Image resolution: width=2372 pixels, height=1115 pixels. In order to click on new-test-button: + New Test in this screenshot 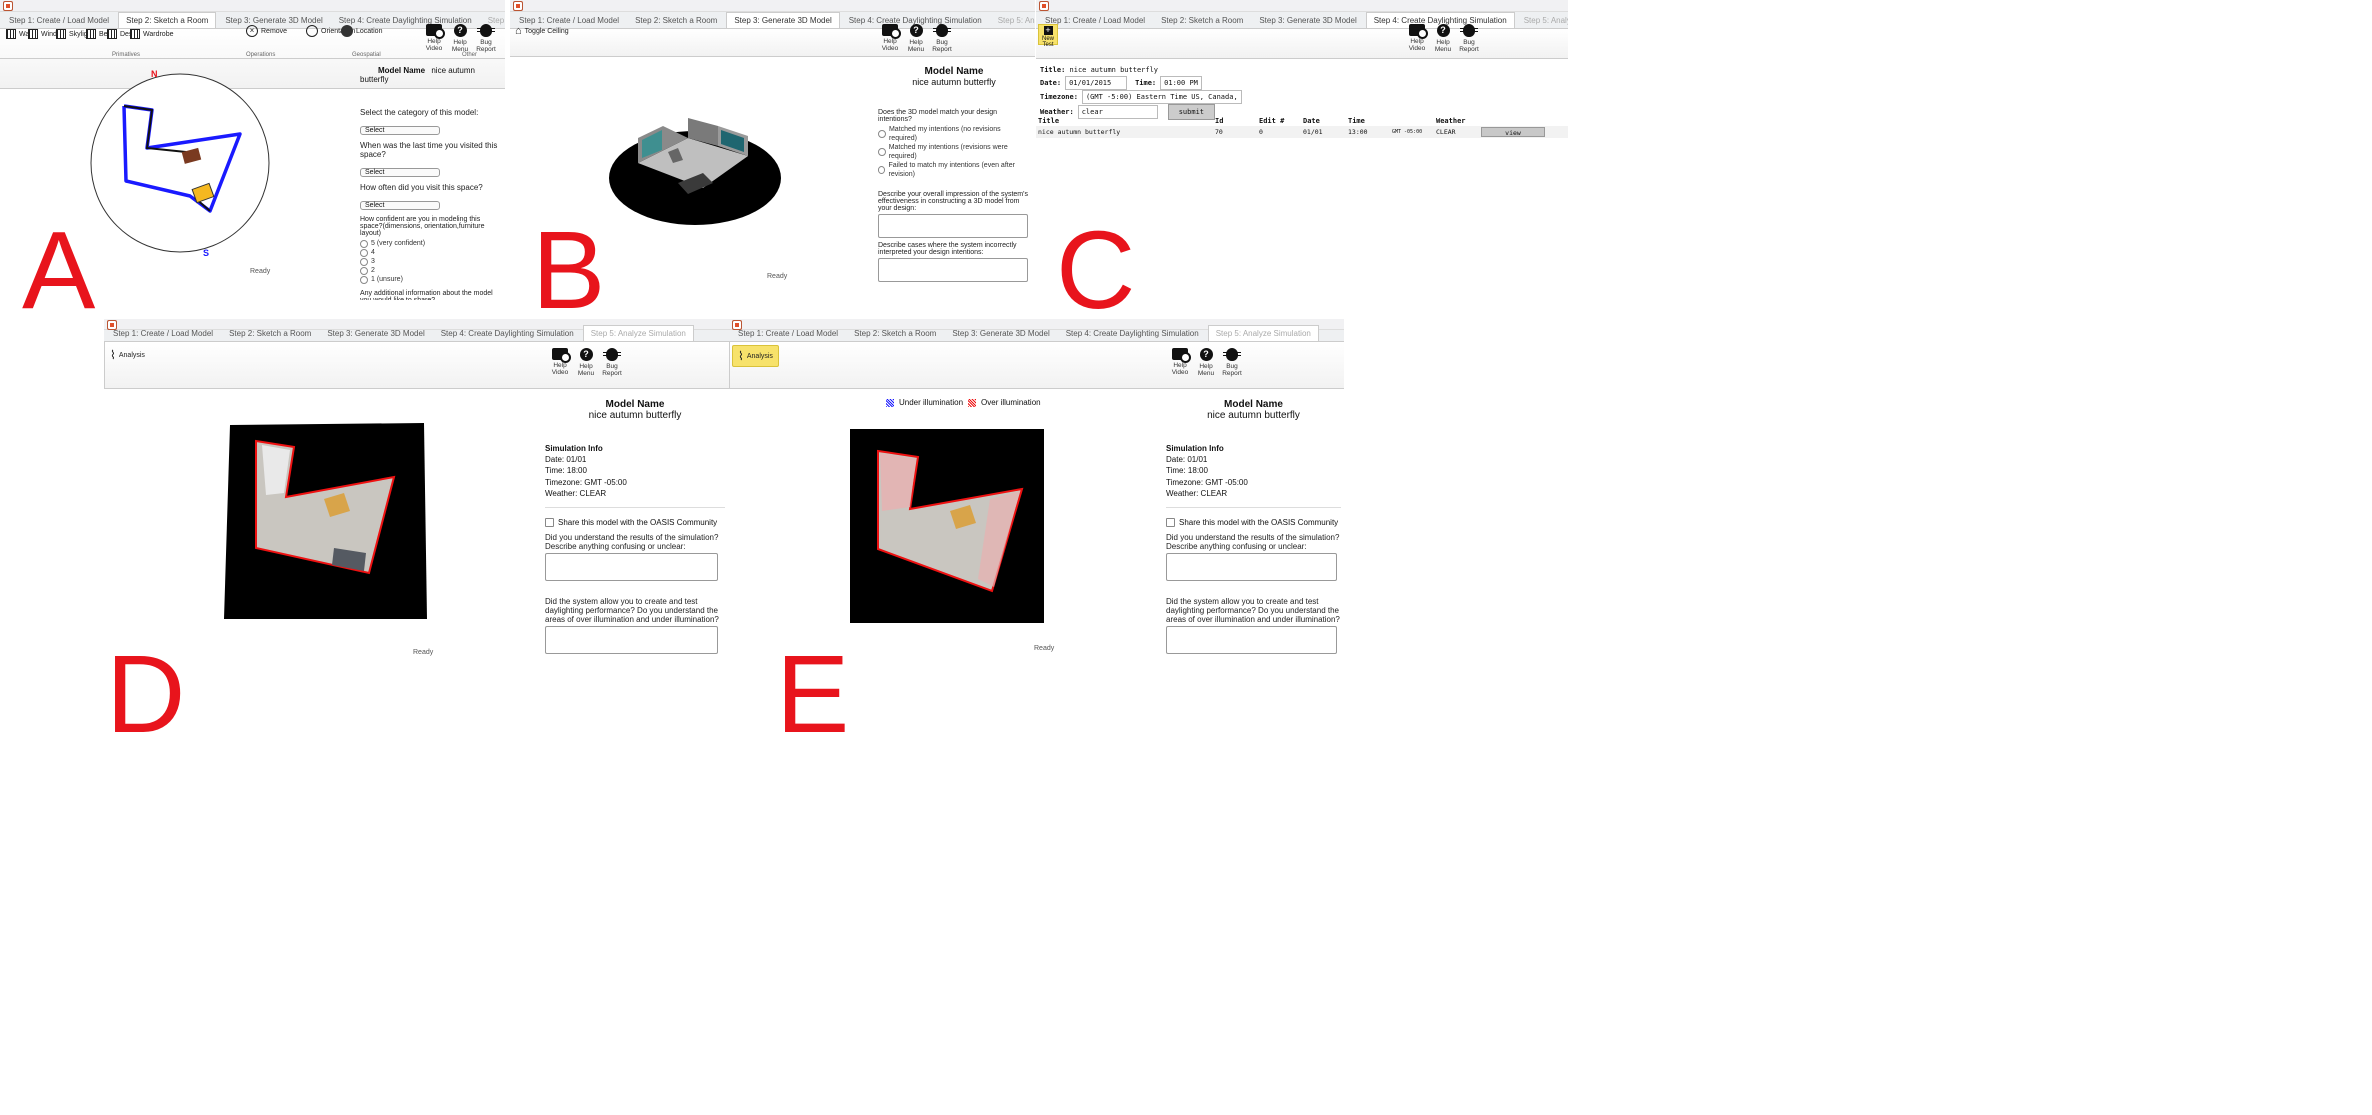, I will do `click(1048, 36)`.